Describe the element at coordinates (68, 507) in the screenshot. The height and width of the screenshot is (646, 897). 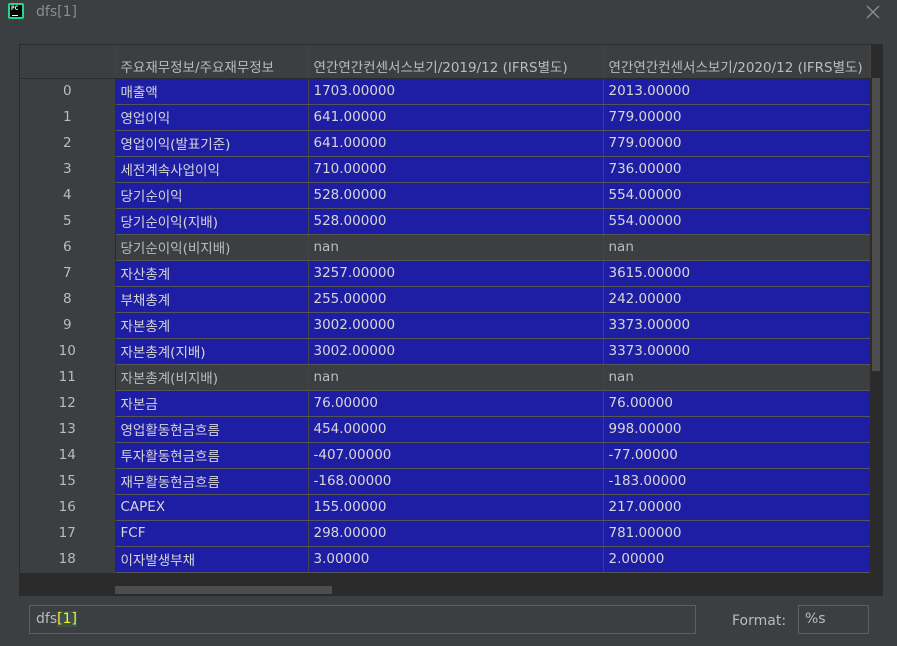
I see `row-index: 16` at that location.